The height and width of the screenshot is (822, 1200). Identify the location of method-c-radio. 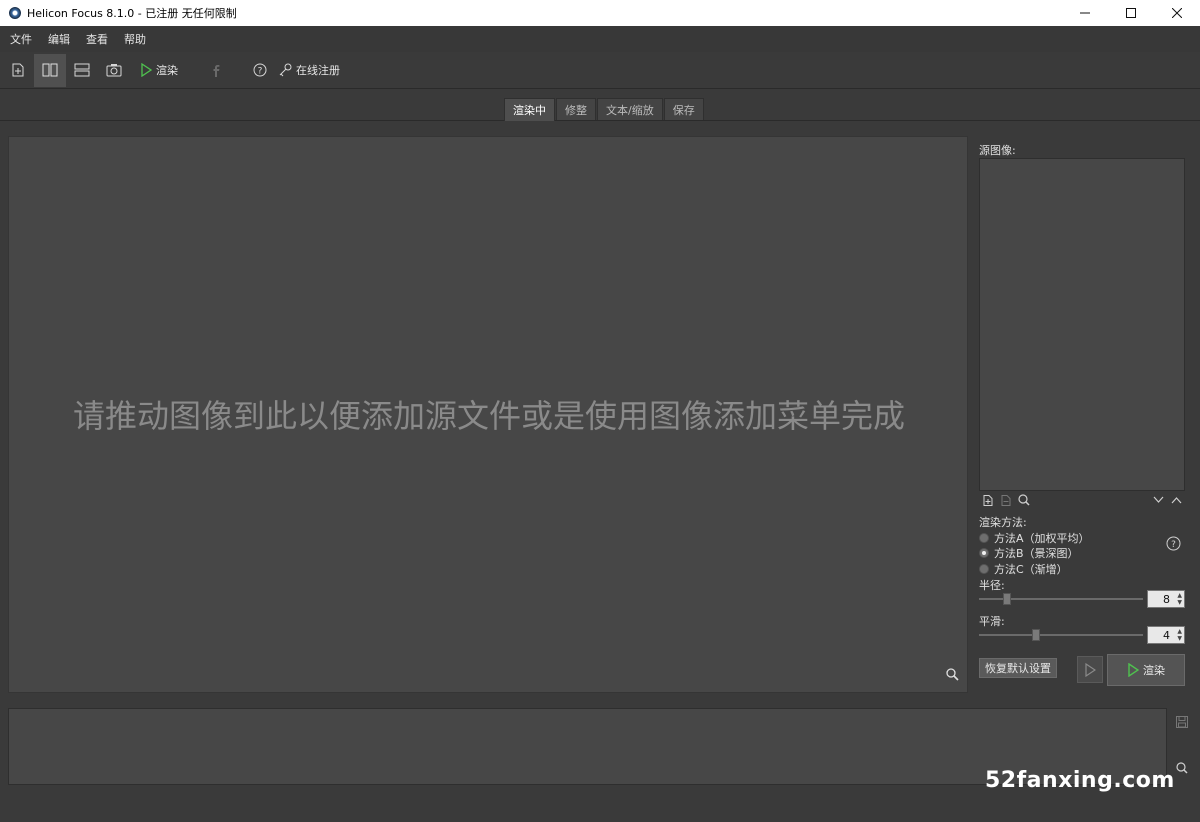
(984, 569).